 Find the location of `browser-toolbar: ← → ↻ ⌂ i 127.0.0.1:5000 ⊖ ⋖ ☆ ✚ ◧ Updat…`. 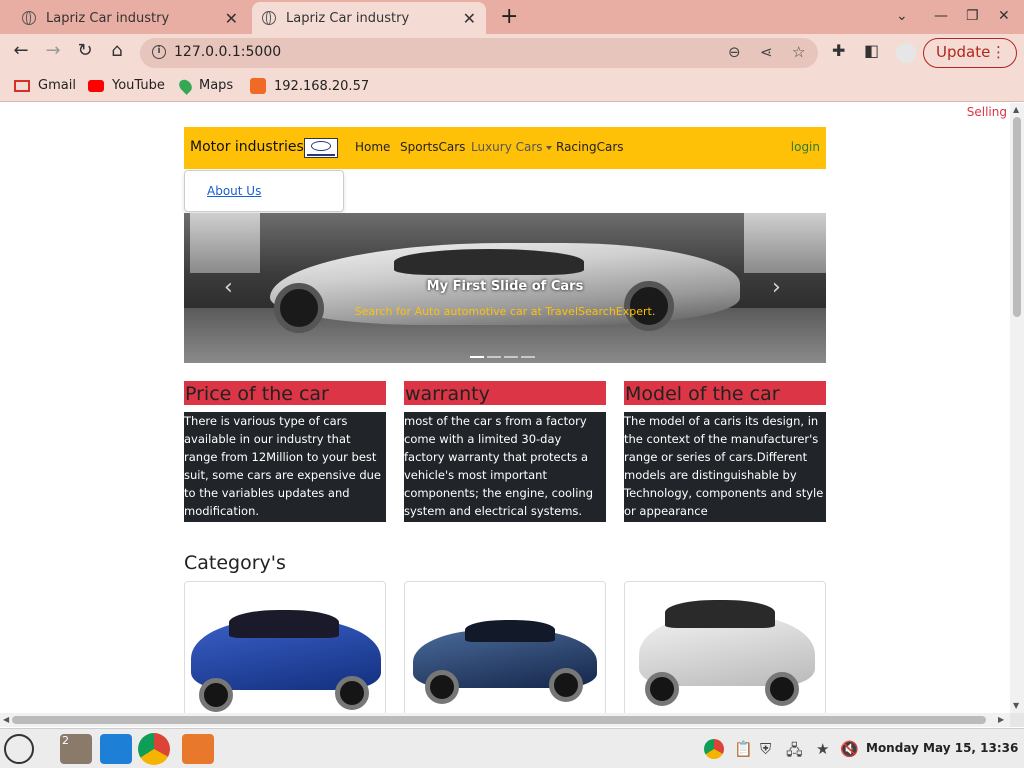

browser-toolbar: ← → ↻ ⌂ i 127.0.0.1:5000 ⊖ ⋖ ☆ ✚ ◧ Updat… is located at coordinates (512, 53).